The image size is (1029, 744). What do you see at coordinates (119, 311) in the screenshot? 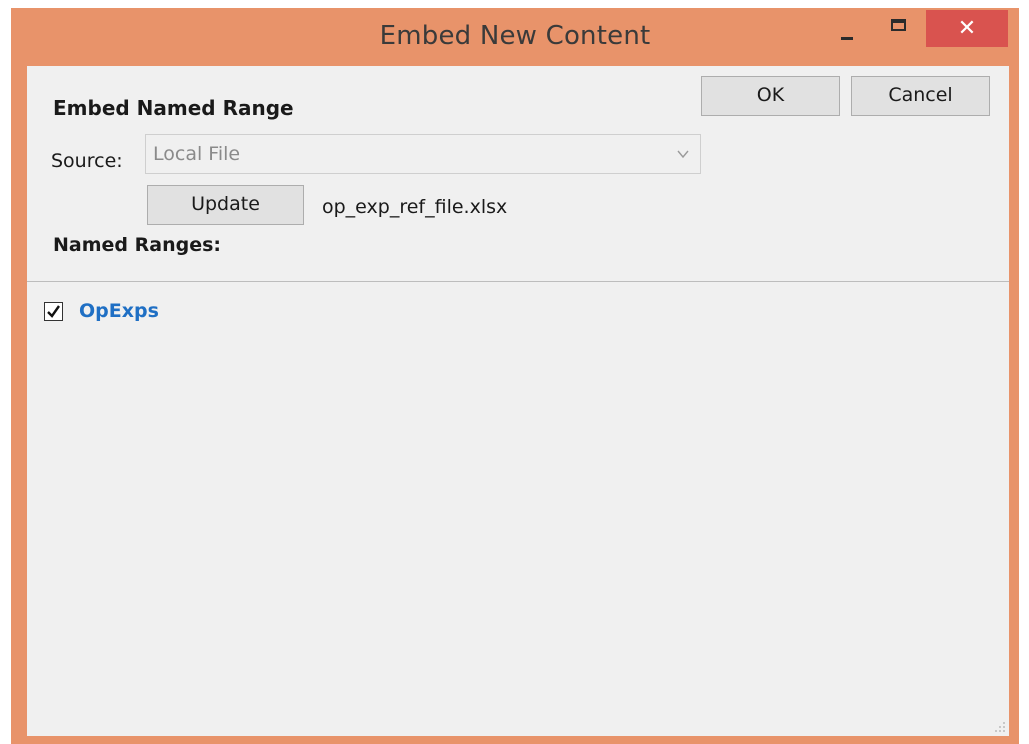
I see `range-name: OpExps` at bounding box center [119, 311].